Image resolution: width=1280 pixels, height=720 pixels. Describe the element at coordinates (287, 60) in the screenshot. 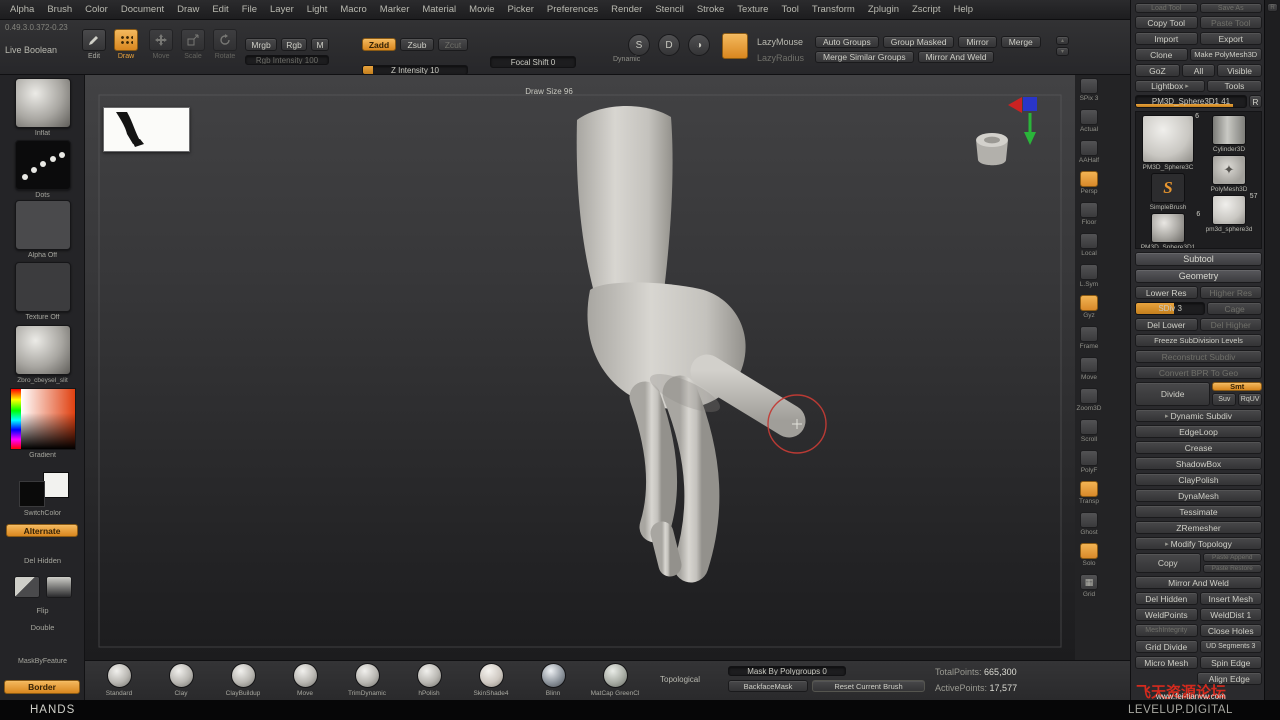

I see `rgb-intensity-slider: Rgb Intensity 100` at that location.